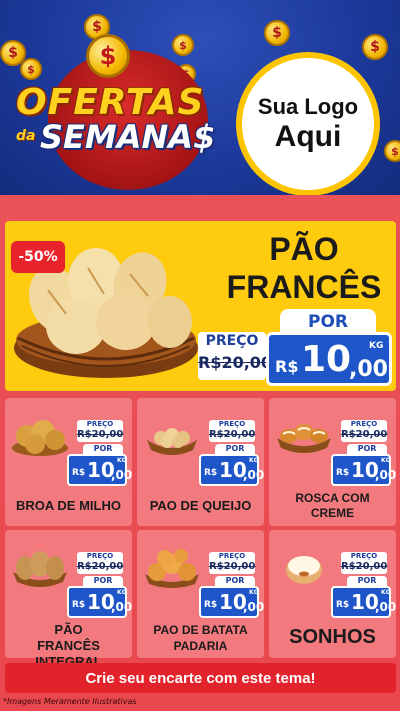  What do you see at coordinates (308, 106) in the screenshot?
I see `logo-text-line1: Sua Logo` at bounding box center [308, 106].